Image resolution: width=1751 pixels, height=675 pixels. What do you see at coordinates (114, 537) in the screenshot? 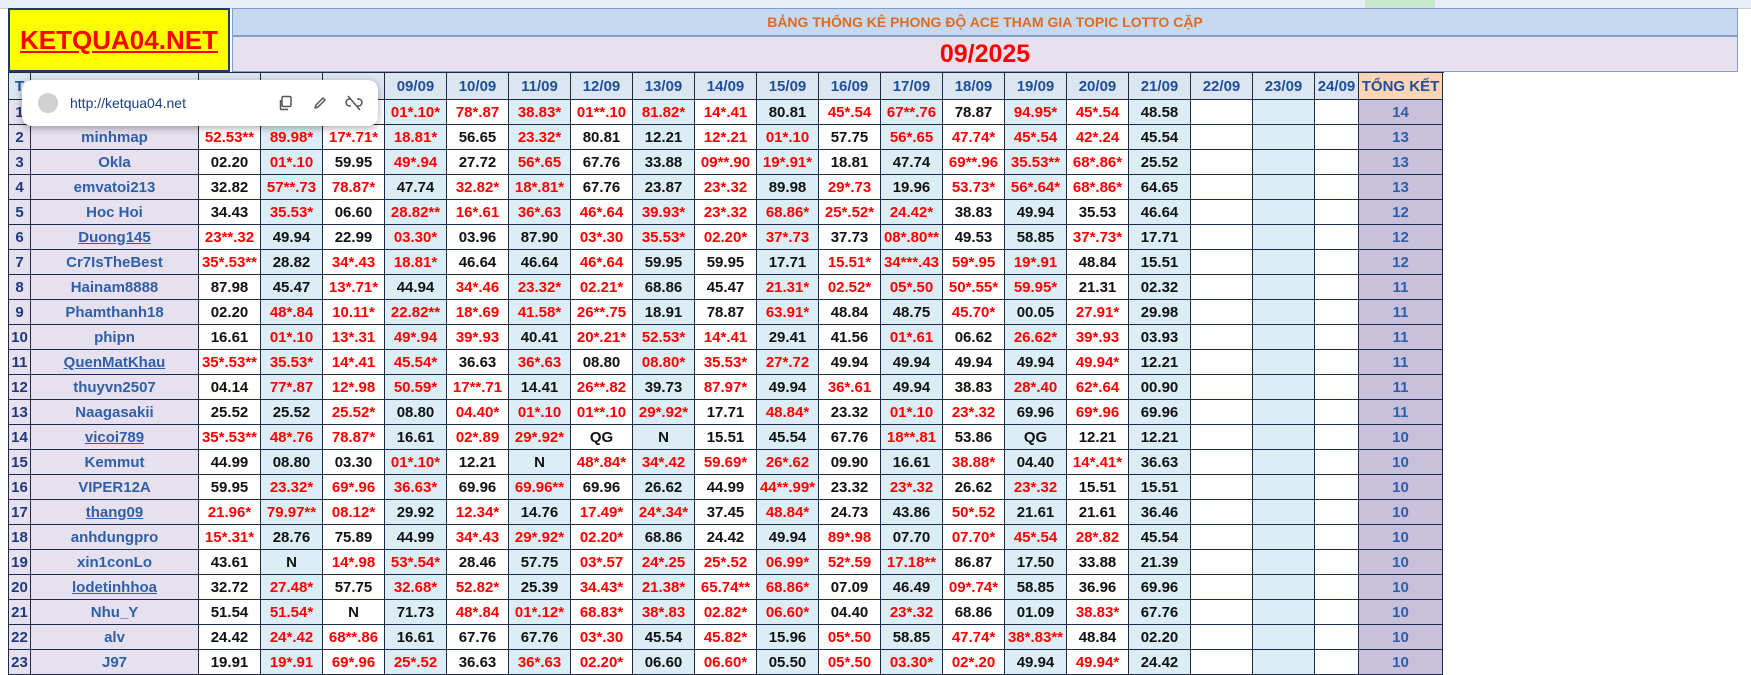
I see `player-name: anhdungpro` at bounding box center [114, 537].